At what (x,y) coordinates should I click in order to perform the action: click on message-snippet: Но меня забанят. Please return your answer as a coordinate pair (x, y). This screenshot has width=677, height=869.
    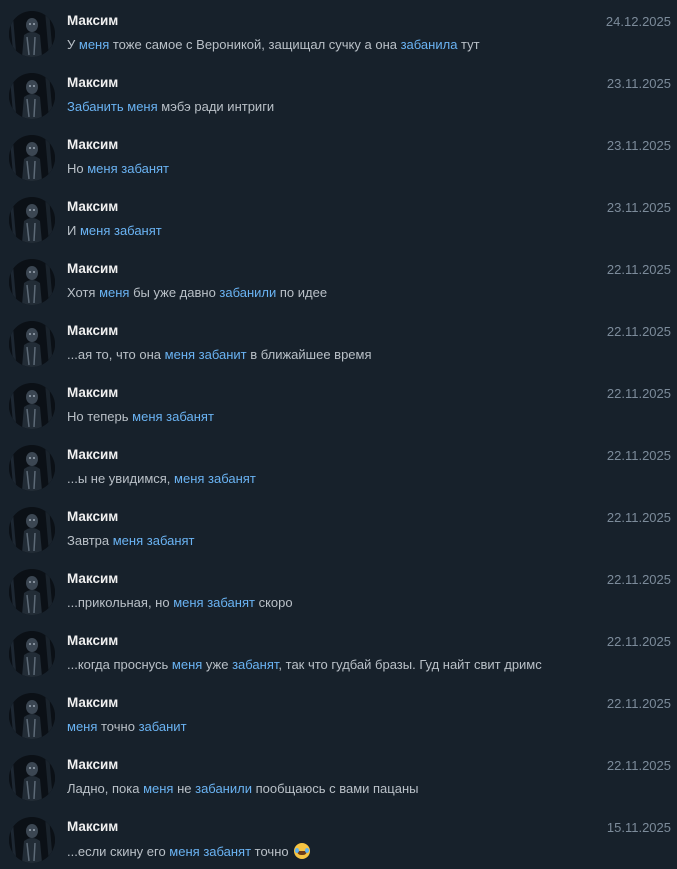
    Looking at the image, I should click on (368, 168).